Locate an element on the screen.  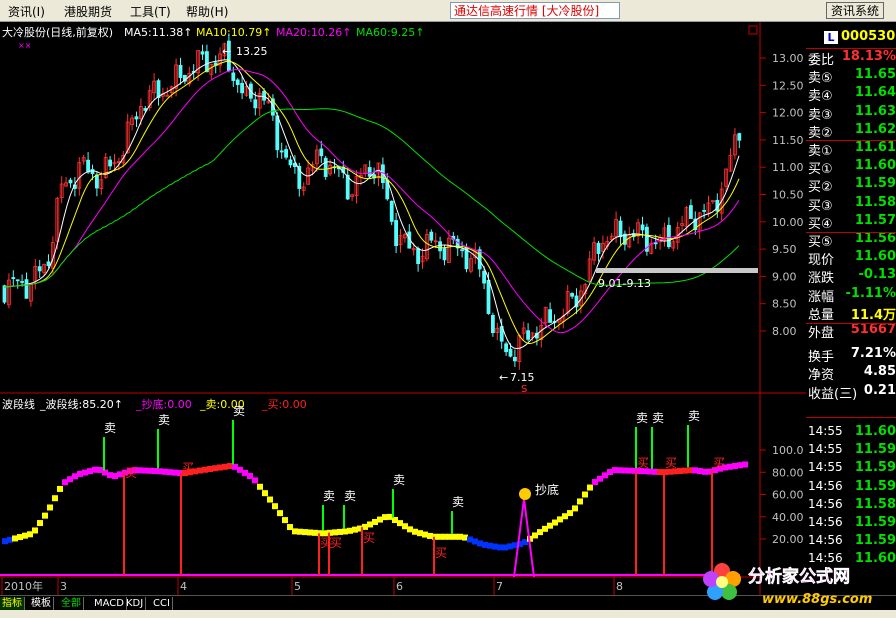
menu-tools: 工具(T) is located at coordinates (150, 11).